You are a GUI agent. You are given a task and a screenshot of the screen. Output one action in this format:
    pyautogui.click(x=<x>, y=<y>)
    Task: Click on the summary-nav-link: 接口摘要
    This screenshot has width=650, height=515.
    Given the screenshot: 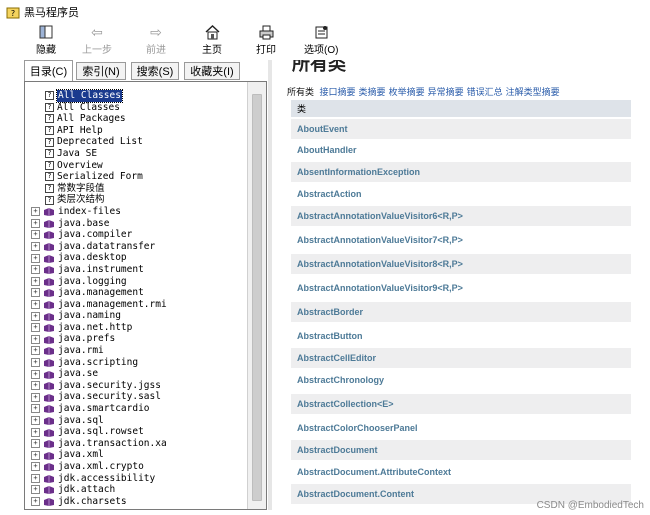 What is the action you would take?
    pyautogui.click(x=338, y=92)
    